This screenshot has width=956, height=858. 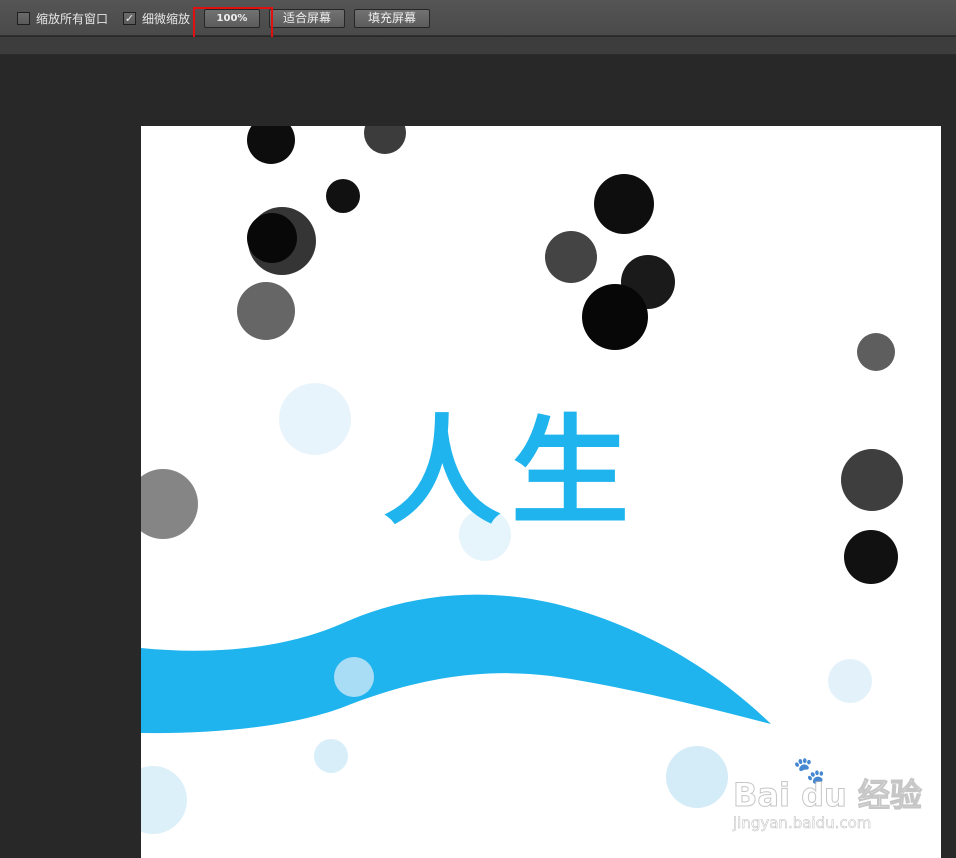 I want to click on scrubby-zoom-label: 细微缩放, so click(x=166, y=18).